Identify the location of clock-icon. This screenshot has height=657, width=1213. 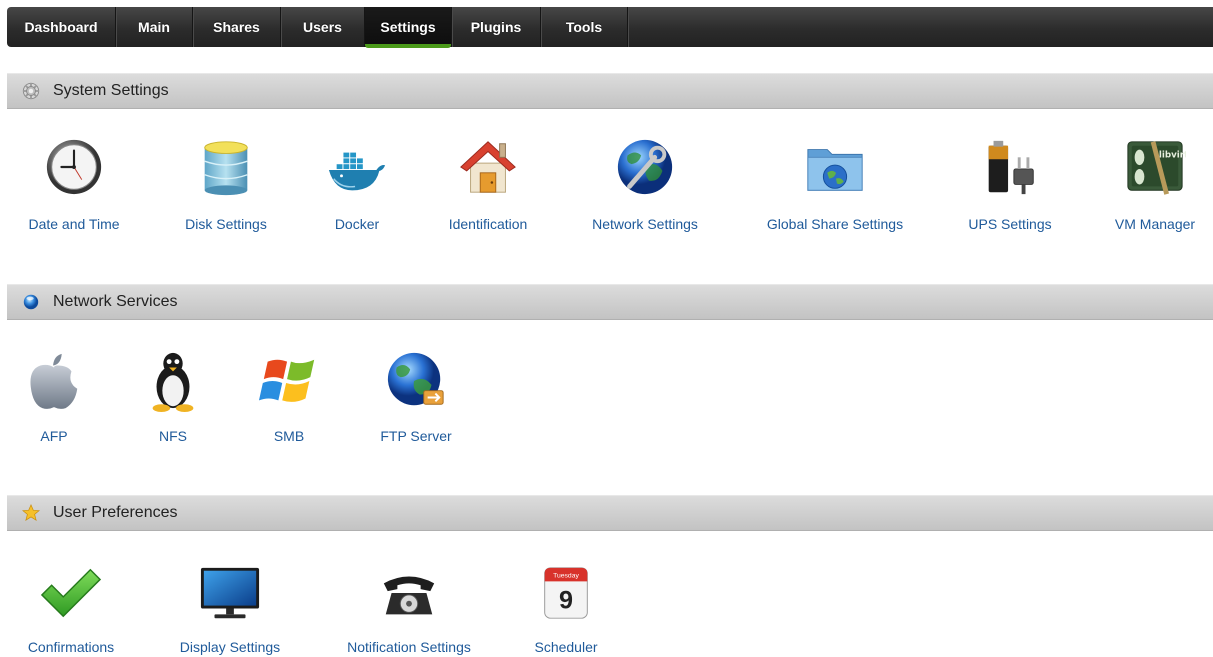
(74, 167).